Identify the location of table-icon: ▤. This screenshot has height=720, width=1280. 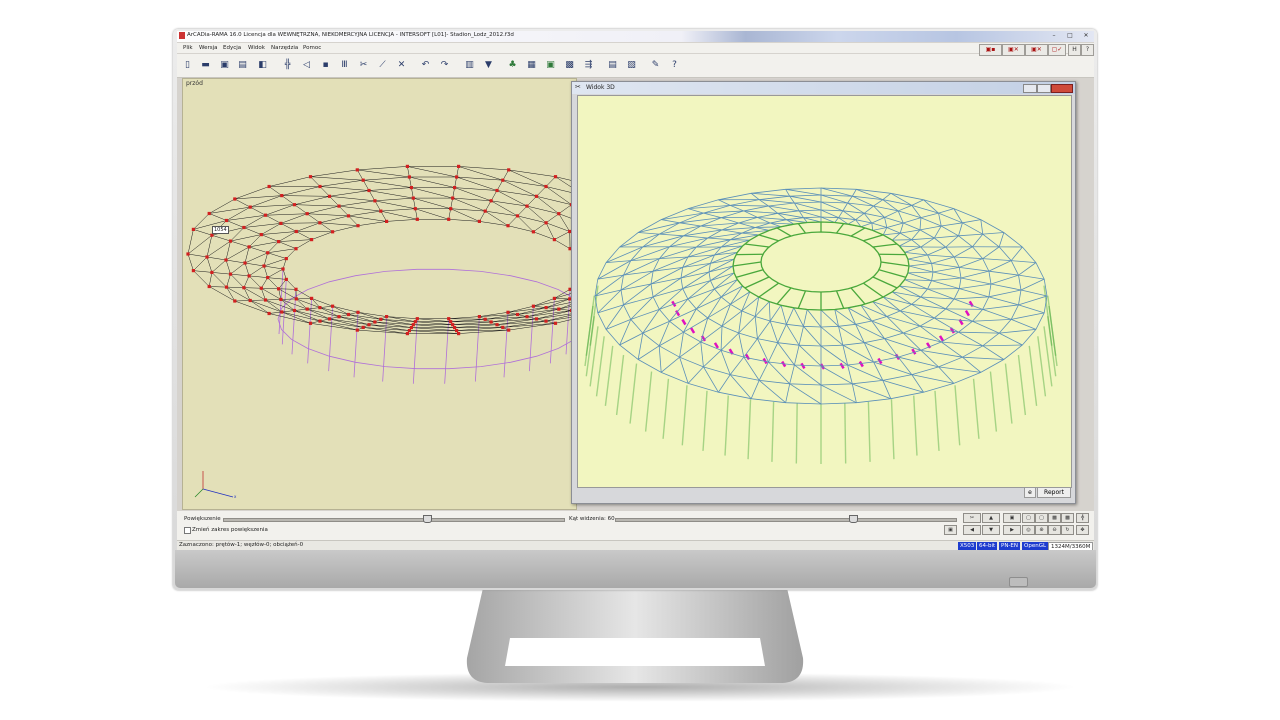
(242, 65).